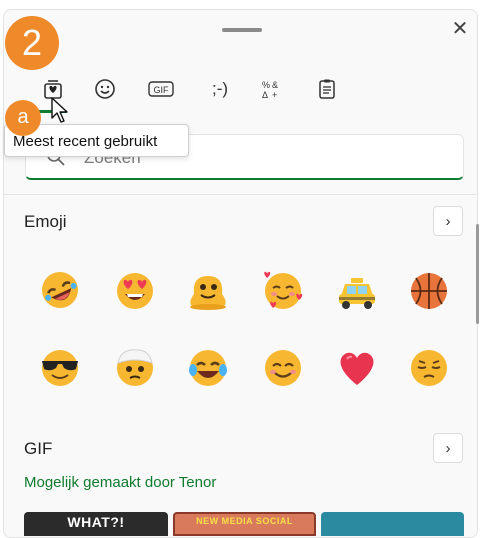 The image size is (481, 538). I want to click on tab-kaomoji: ;-), so click(220, 89).